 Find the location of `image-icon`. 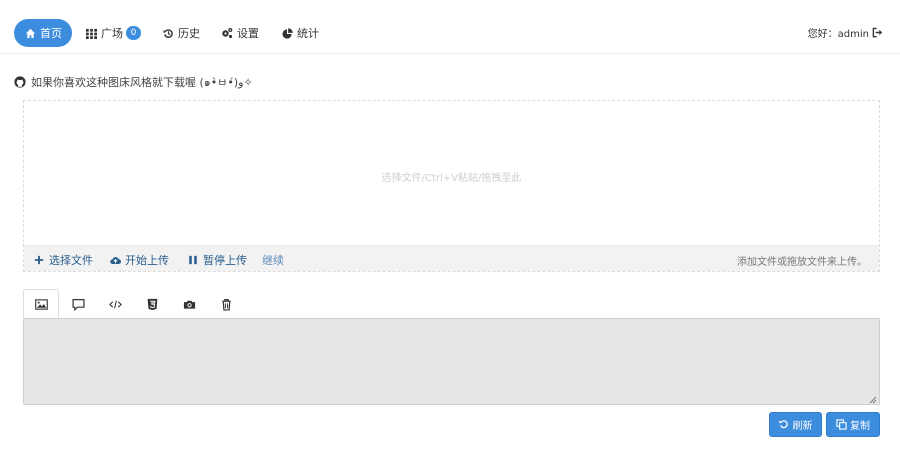

image-icon is located at coordinates (41, 304).